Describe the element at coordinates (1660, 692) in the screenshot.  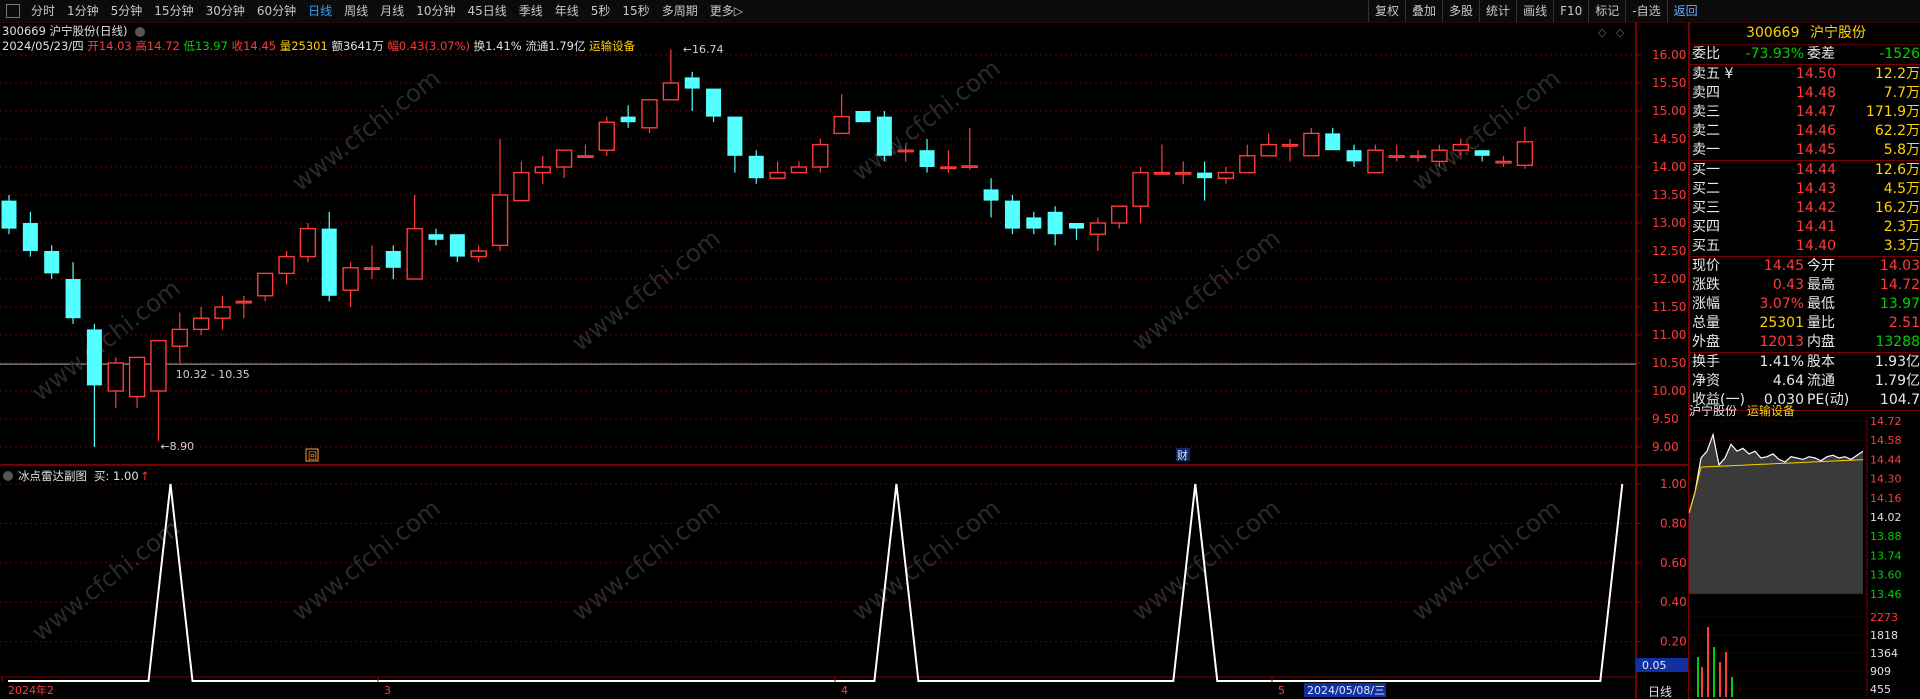
I see `period-indicator: 日线` at that location.